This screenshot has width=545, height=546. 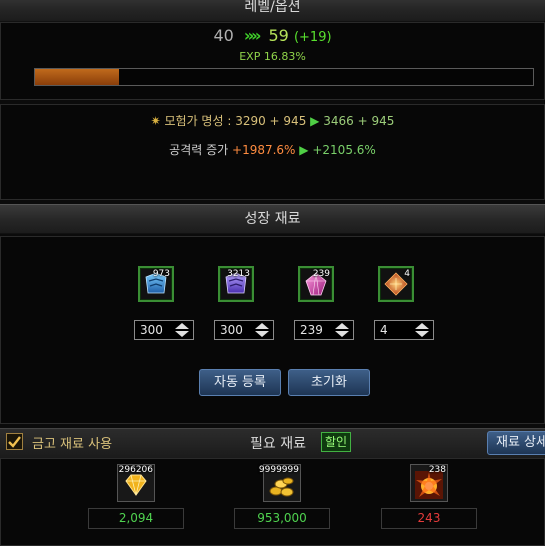 I want to click on material-slot-2: 3213, so click(x=236, y=284).